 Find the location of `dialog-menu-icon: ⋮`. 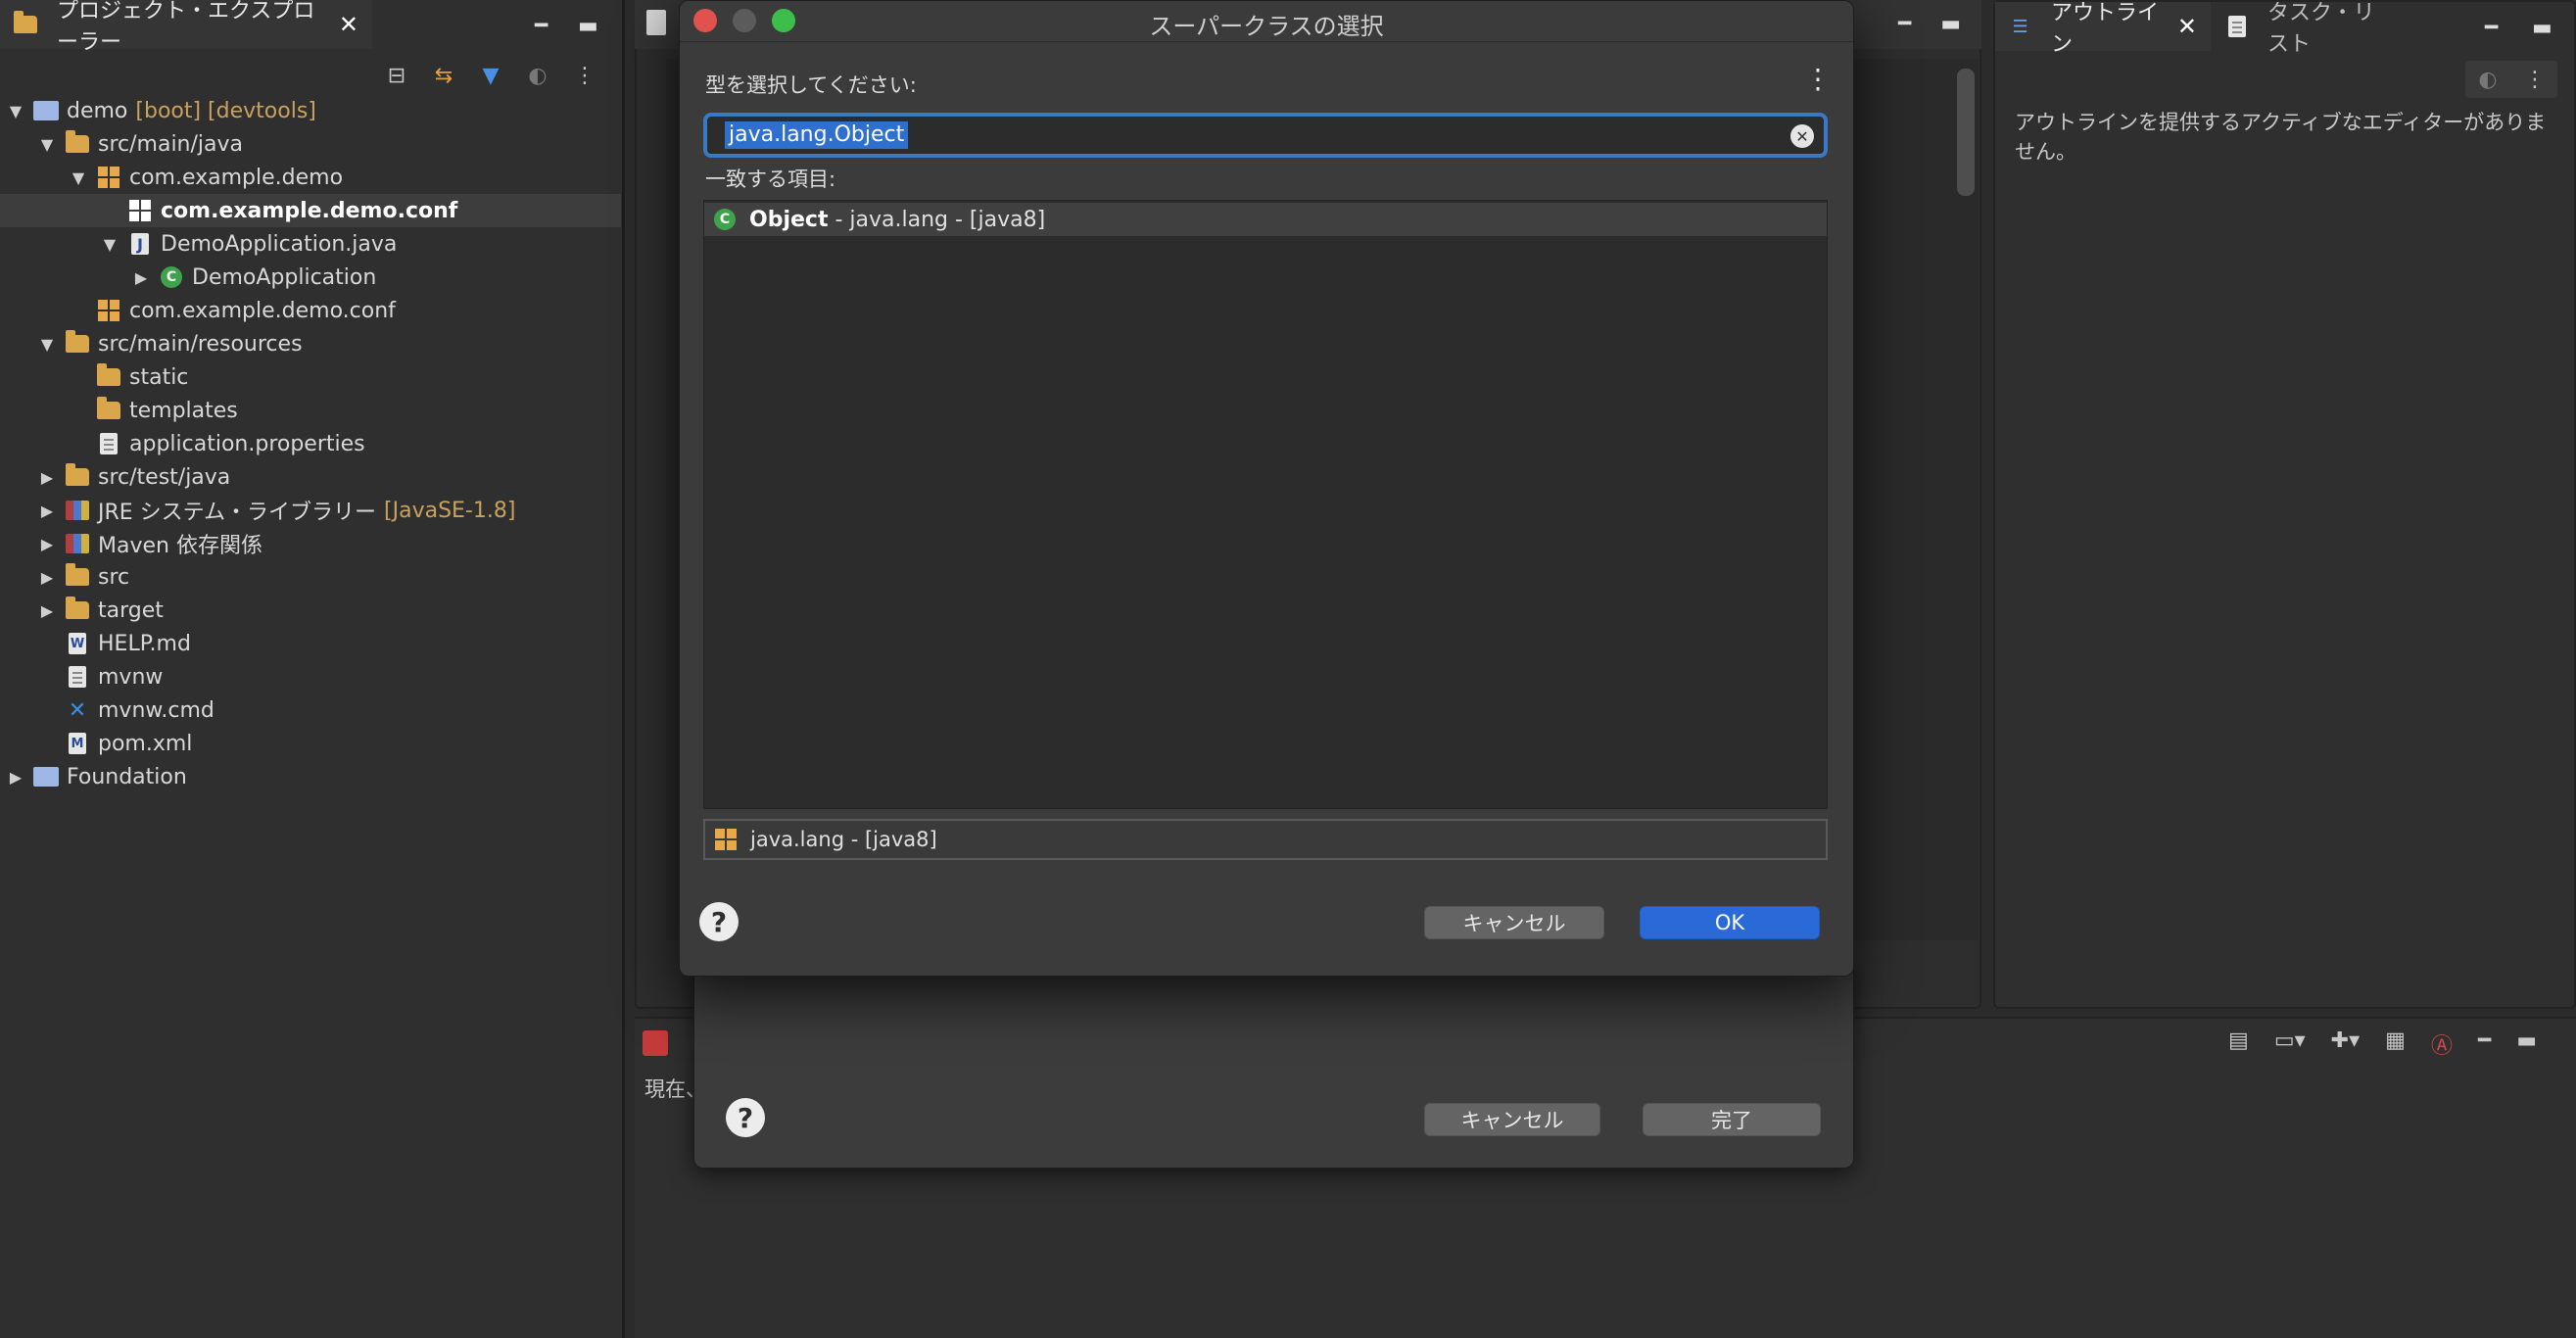

dialog-menu-icon: ⋮ is located at coordinates (1818, 82).